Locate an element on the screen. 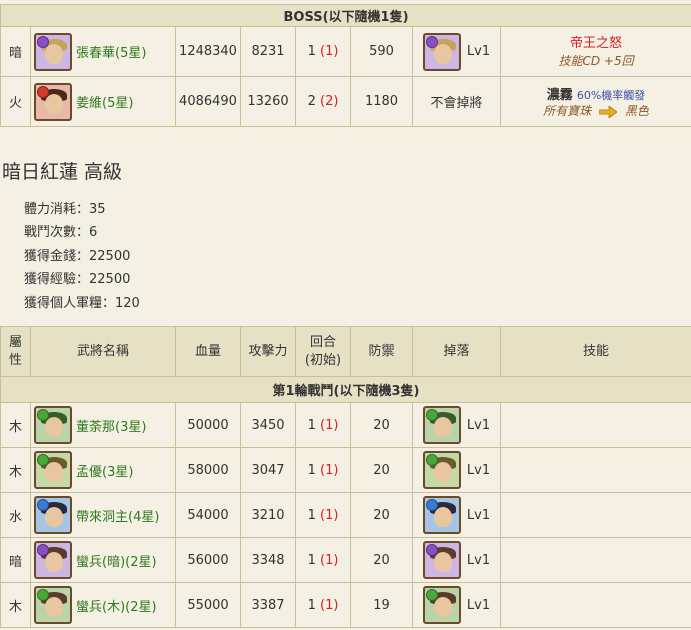  general-name-link: 董荼那(3星) is located at coordinates (111, 425).